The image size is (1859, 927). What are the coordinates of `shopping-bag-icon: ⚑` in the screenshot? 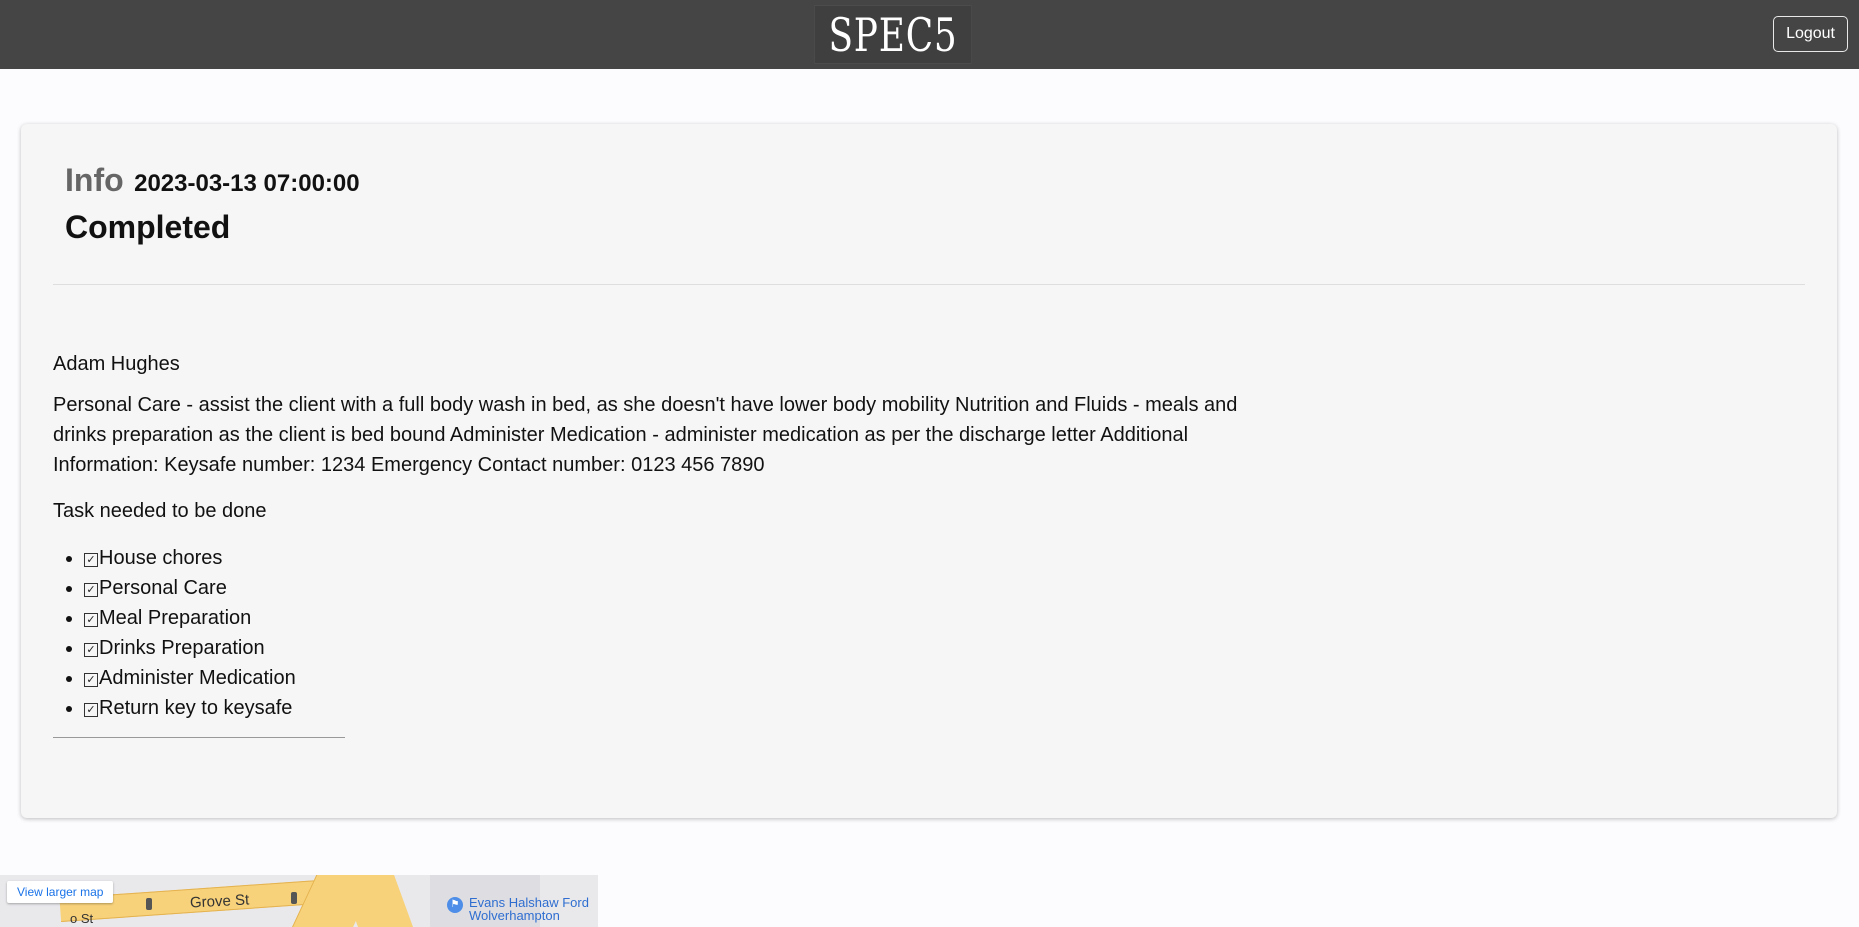 It's located at (455, 905).